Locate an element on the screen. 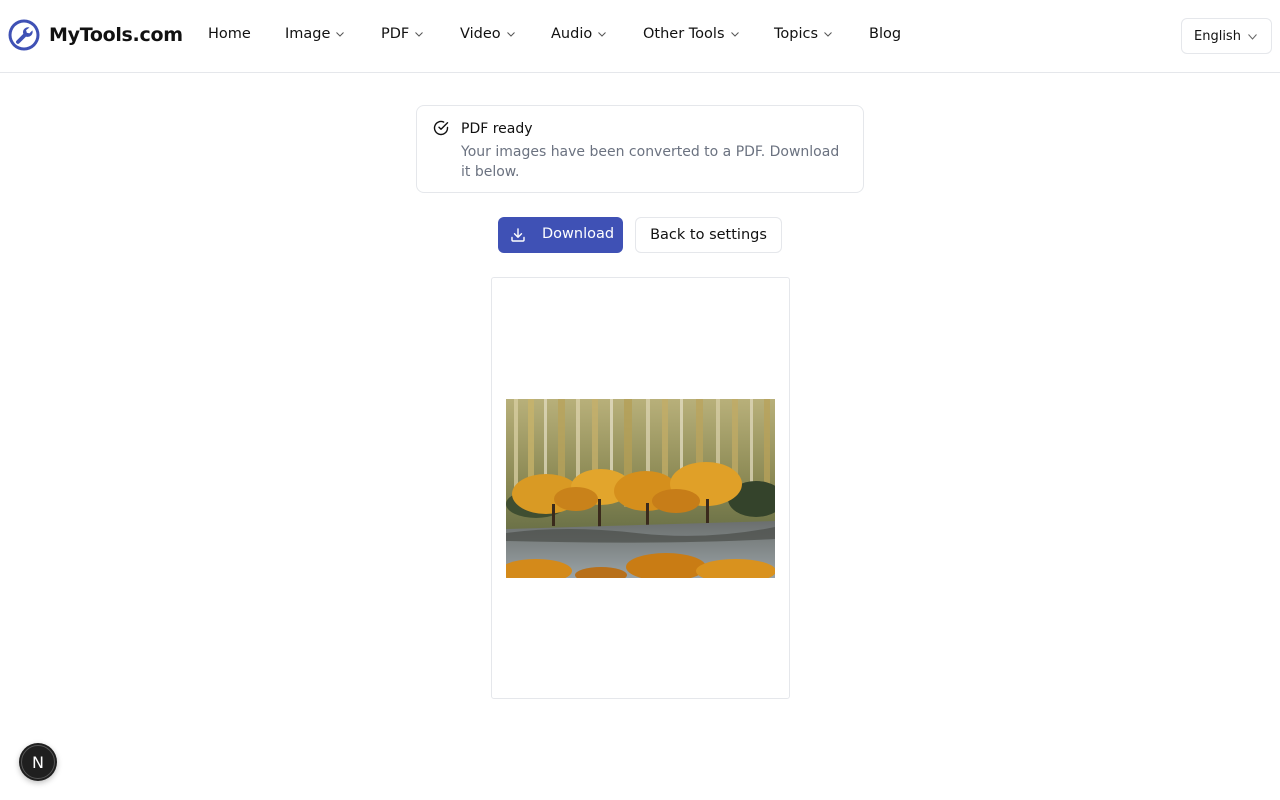 The width and height of the screenshot is (1280, 800). download-button: Download is located at coordinates (560, 235).